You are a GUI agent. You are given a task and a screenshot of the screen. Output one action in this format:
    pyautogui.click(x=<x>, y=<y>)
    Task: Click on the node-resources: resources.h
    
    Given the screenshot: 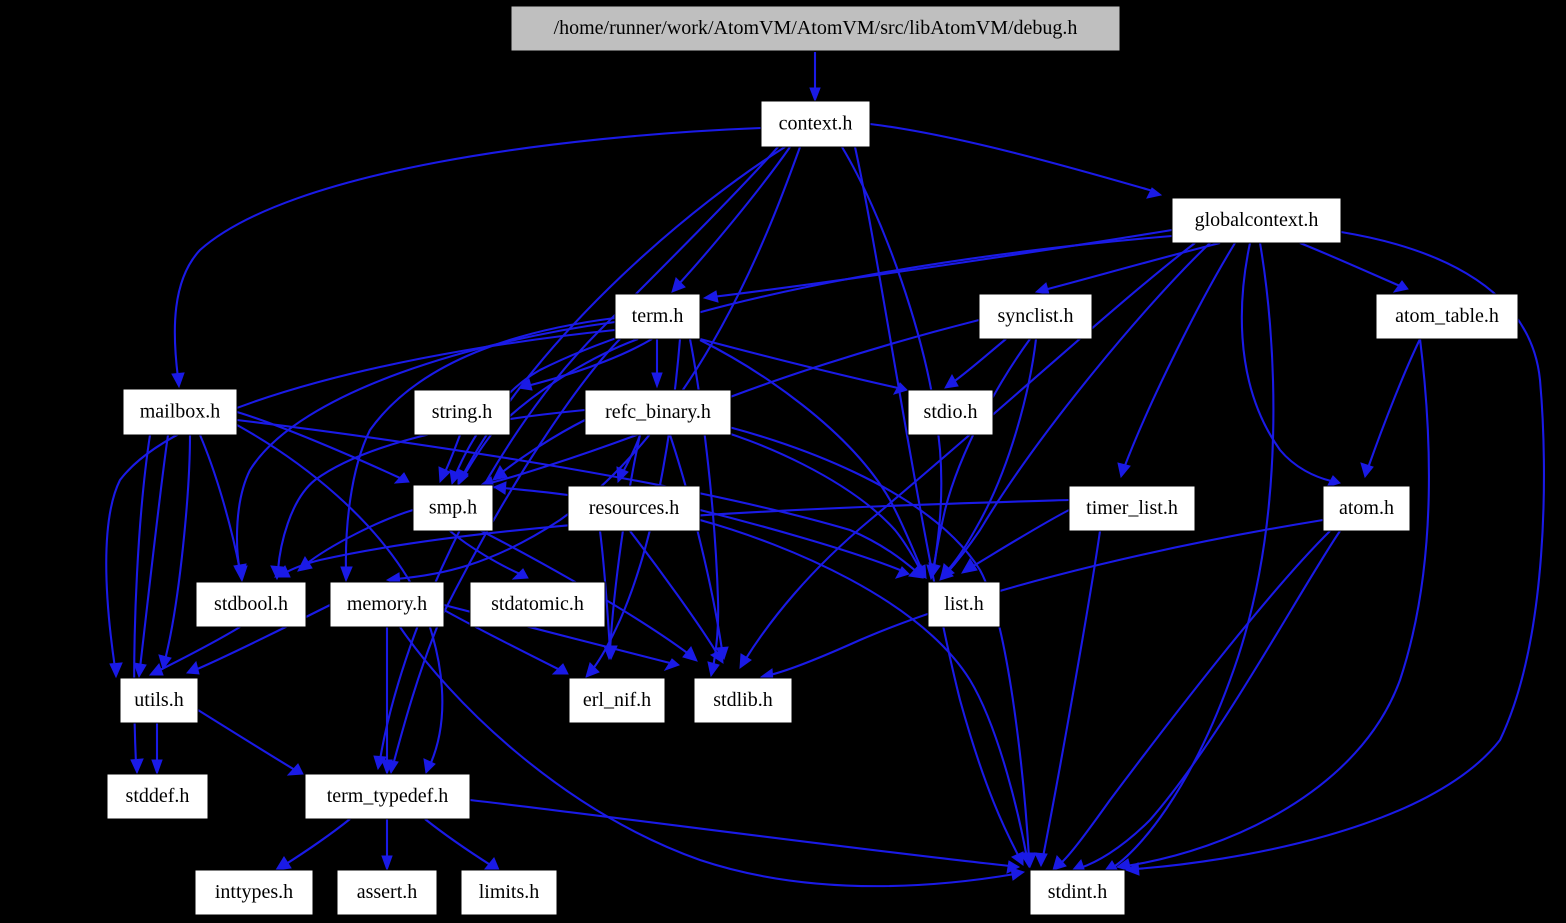 What is the action you would take?
    pyautogui.click(x=634, y=508)
    